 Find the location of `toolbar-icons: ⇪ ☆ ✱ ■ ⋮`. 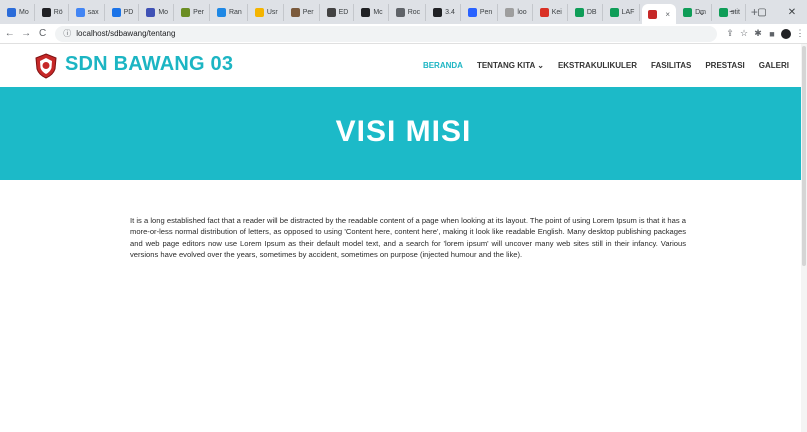

toolbar-icons: ⇪ ☆ ✱ ■ ⋮ is located at coordinates (765, 33).